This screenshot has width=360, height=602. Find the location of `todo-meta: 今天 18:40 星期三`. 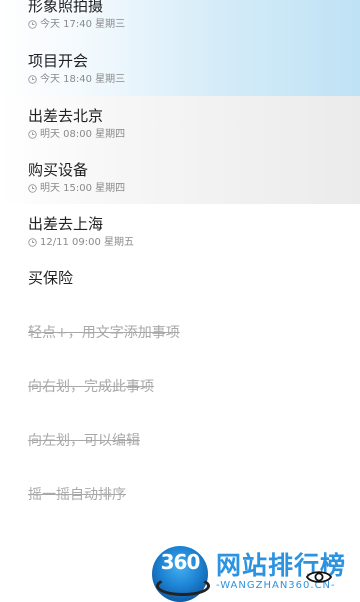

todo-meta: 今天 18:40 星期三 is located at coordinates (194, 79).